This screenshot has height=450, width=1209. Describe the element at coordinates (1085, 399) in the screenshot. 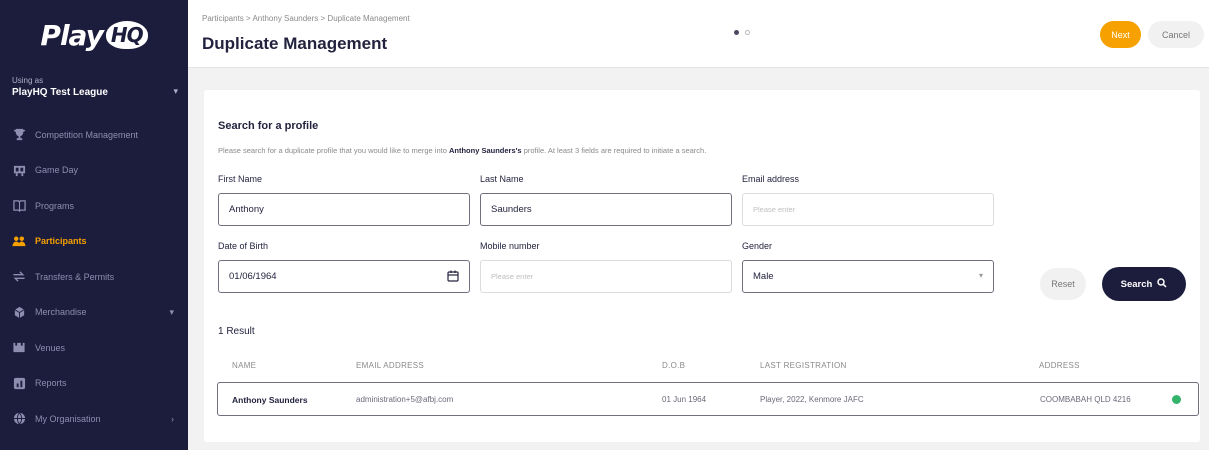

I see `result-address: COOMBABAH QLD 4216` at that location.